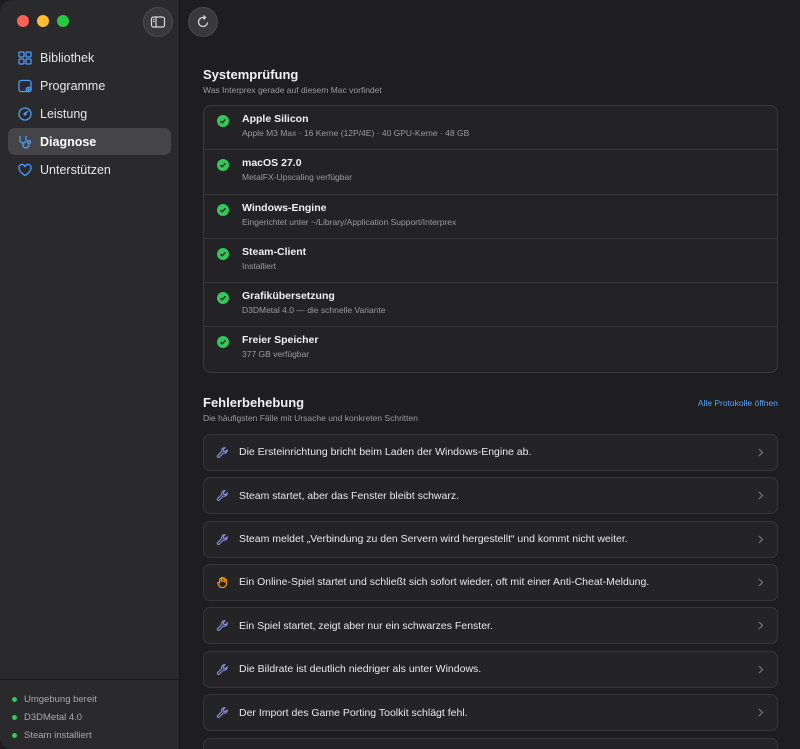 The height and width of the screenshot is (749, 800). I want to click on sidebar-item-label: Bibliothek, so click(67, 57).